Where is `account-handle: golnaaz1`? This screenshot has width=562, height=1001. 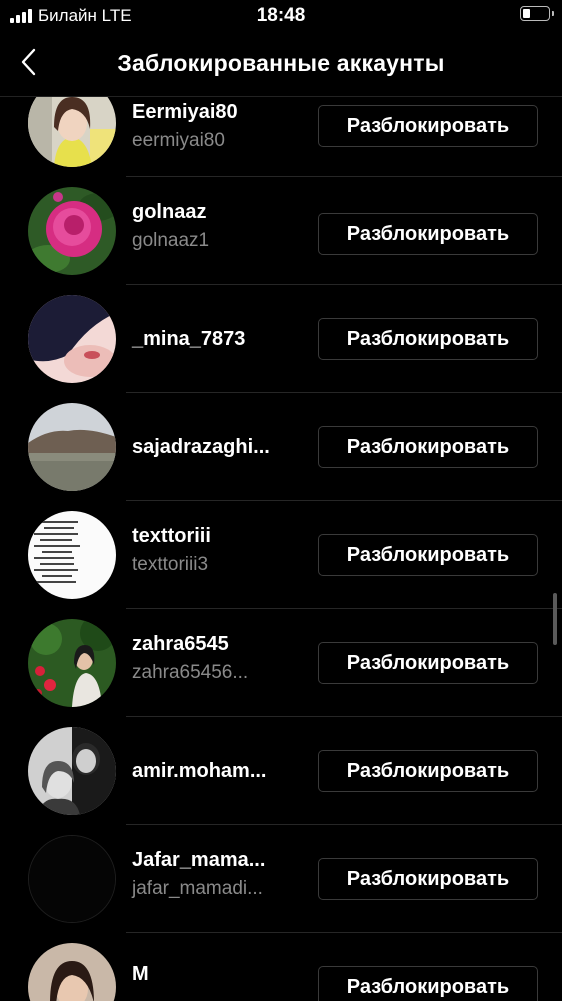
account-handle: golnaaz1 is located at coordinates (171, 240).